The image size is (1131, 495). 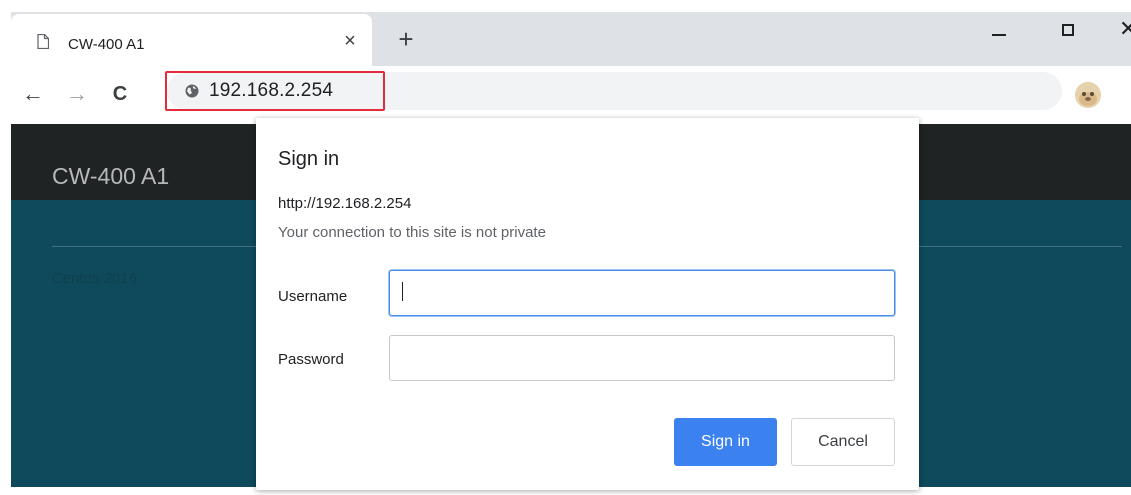 What do you see at coordinates (191, 40) in the screenshot?
I see `browser-tab: CW-400 A1 ×` at bounding box center [191, 40].